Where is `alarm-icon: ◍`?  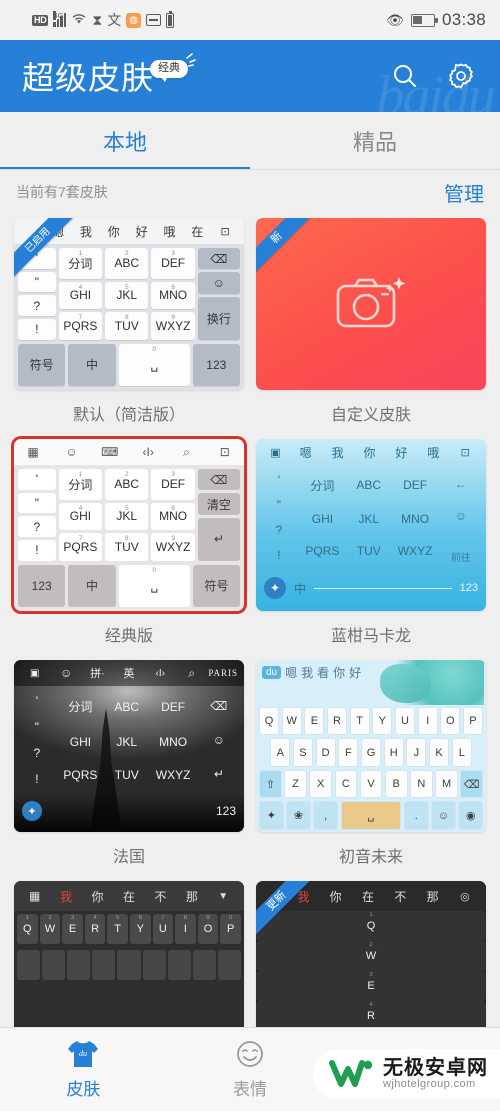 alarm-icon: ◍ is located at coordinates (134, 20).